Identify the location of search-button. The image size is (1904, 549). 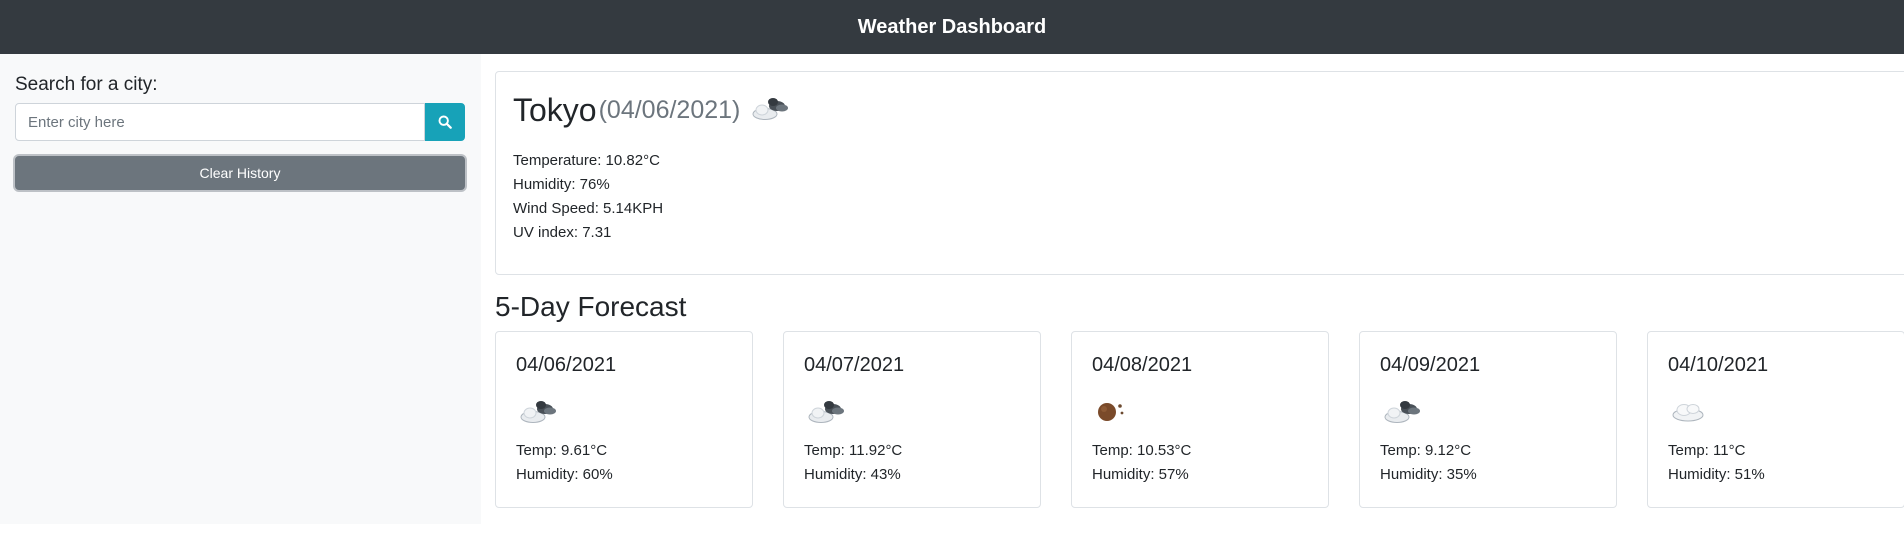
(445, 122).